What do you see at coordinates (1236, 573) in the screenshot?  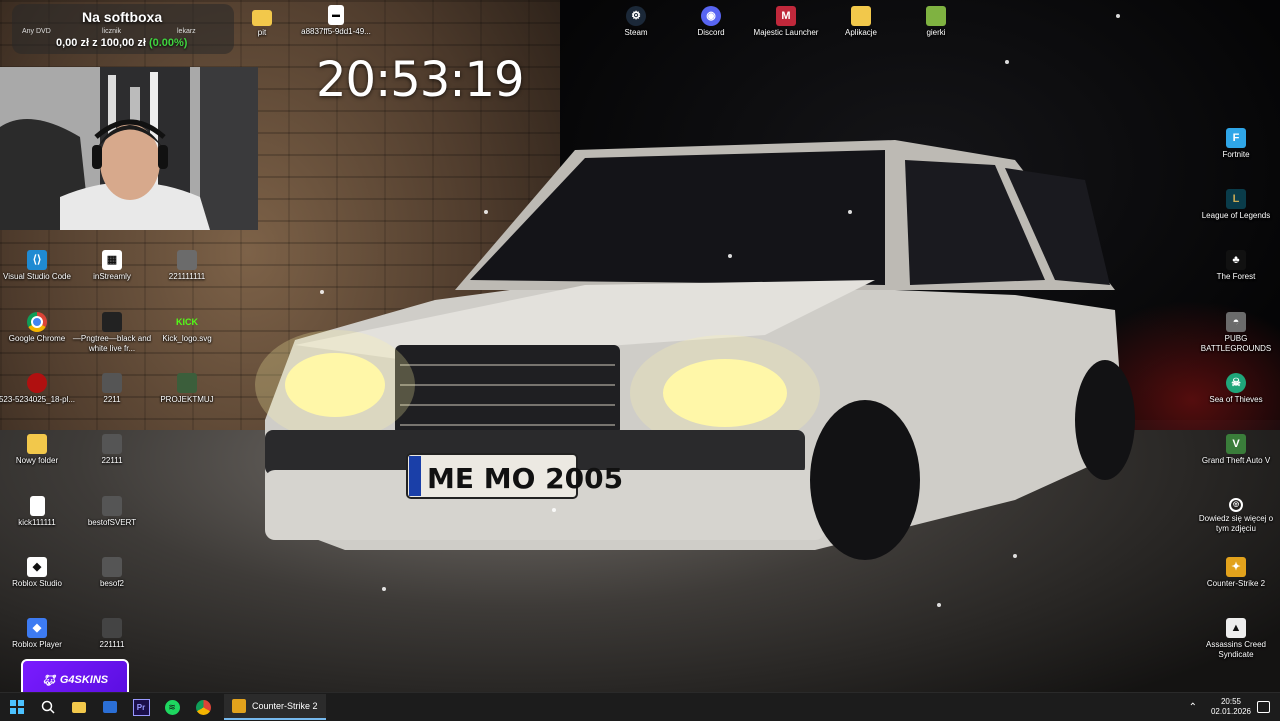 I see `desktop-icon-counter-strike-2: ✦ Counter-Strike 2` at bounding box center [1236, 573].